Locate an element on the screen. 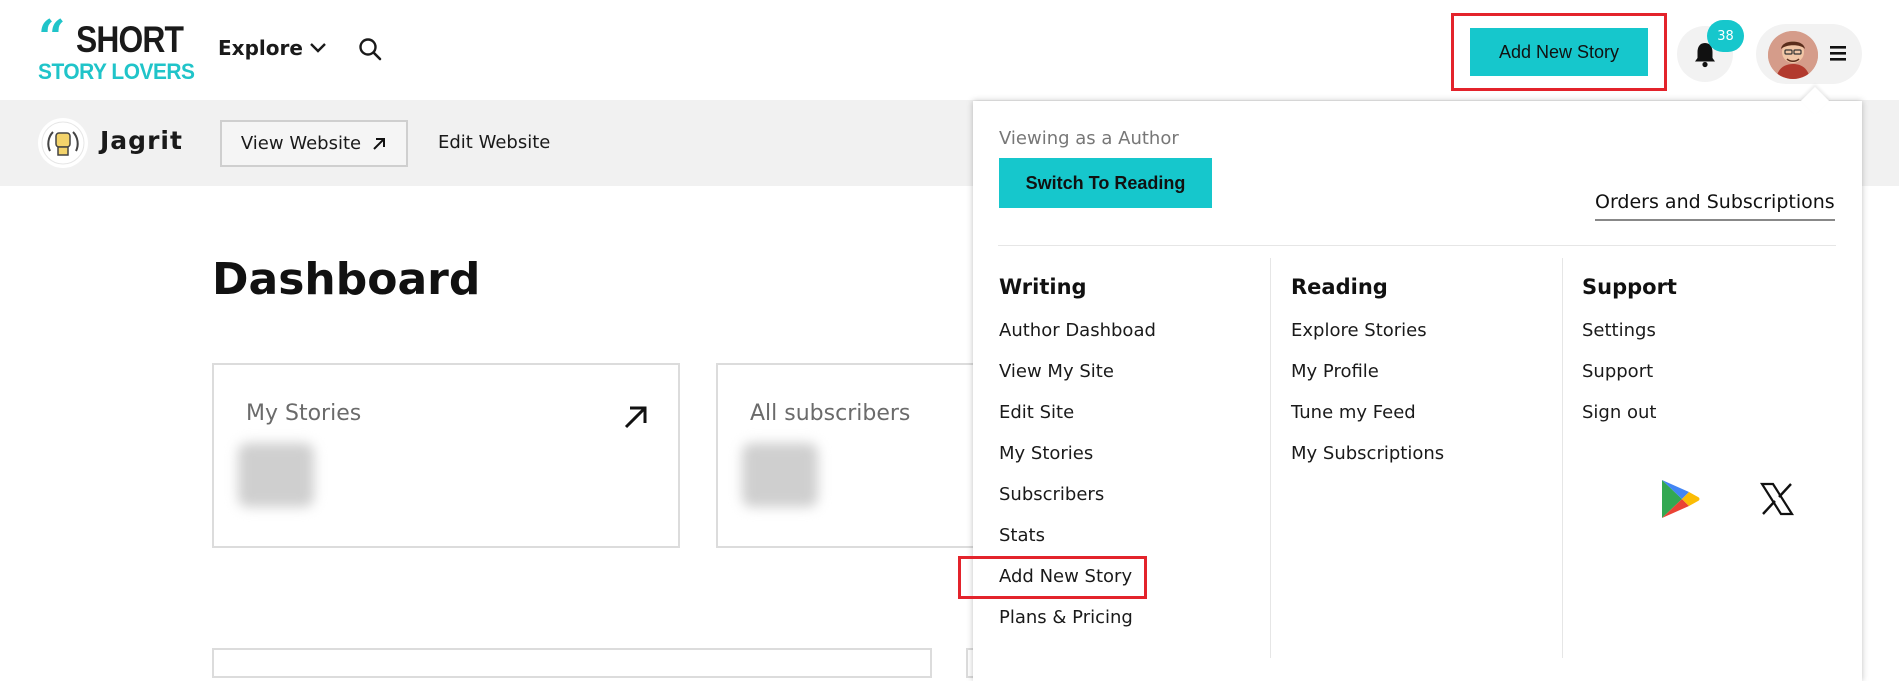  menu-item-sign-out: Sign out is located at coordinates (1619, 412).